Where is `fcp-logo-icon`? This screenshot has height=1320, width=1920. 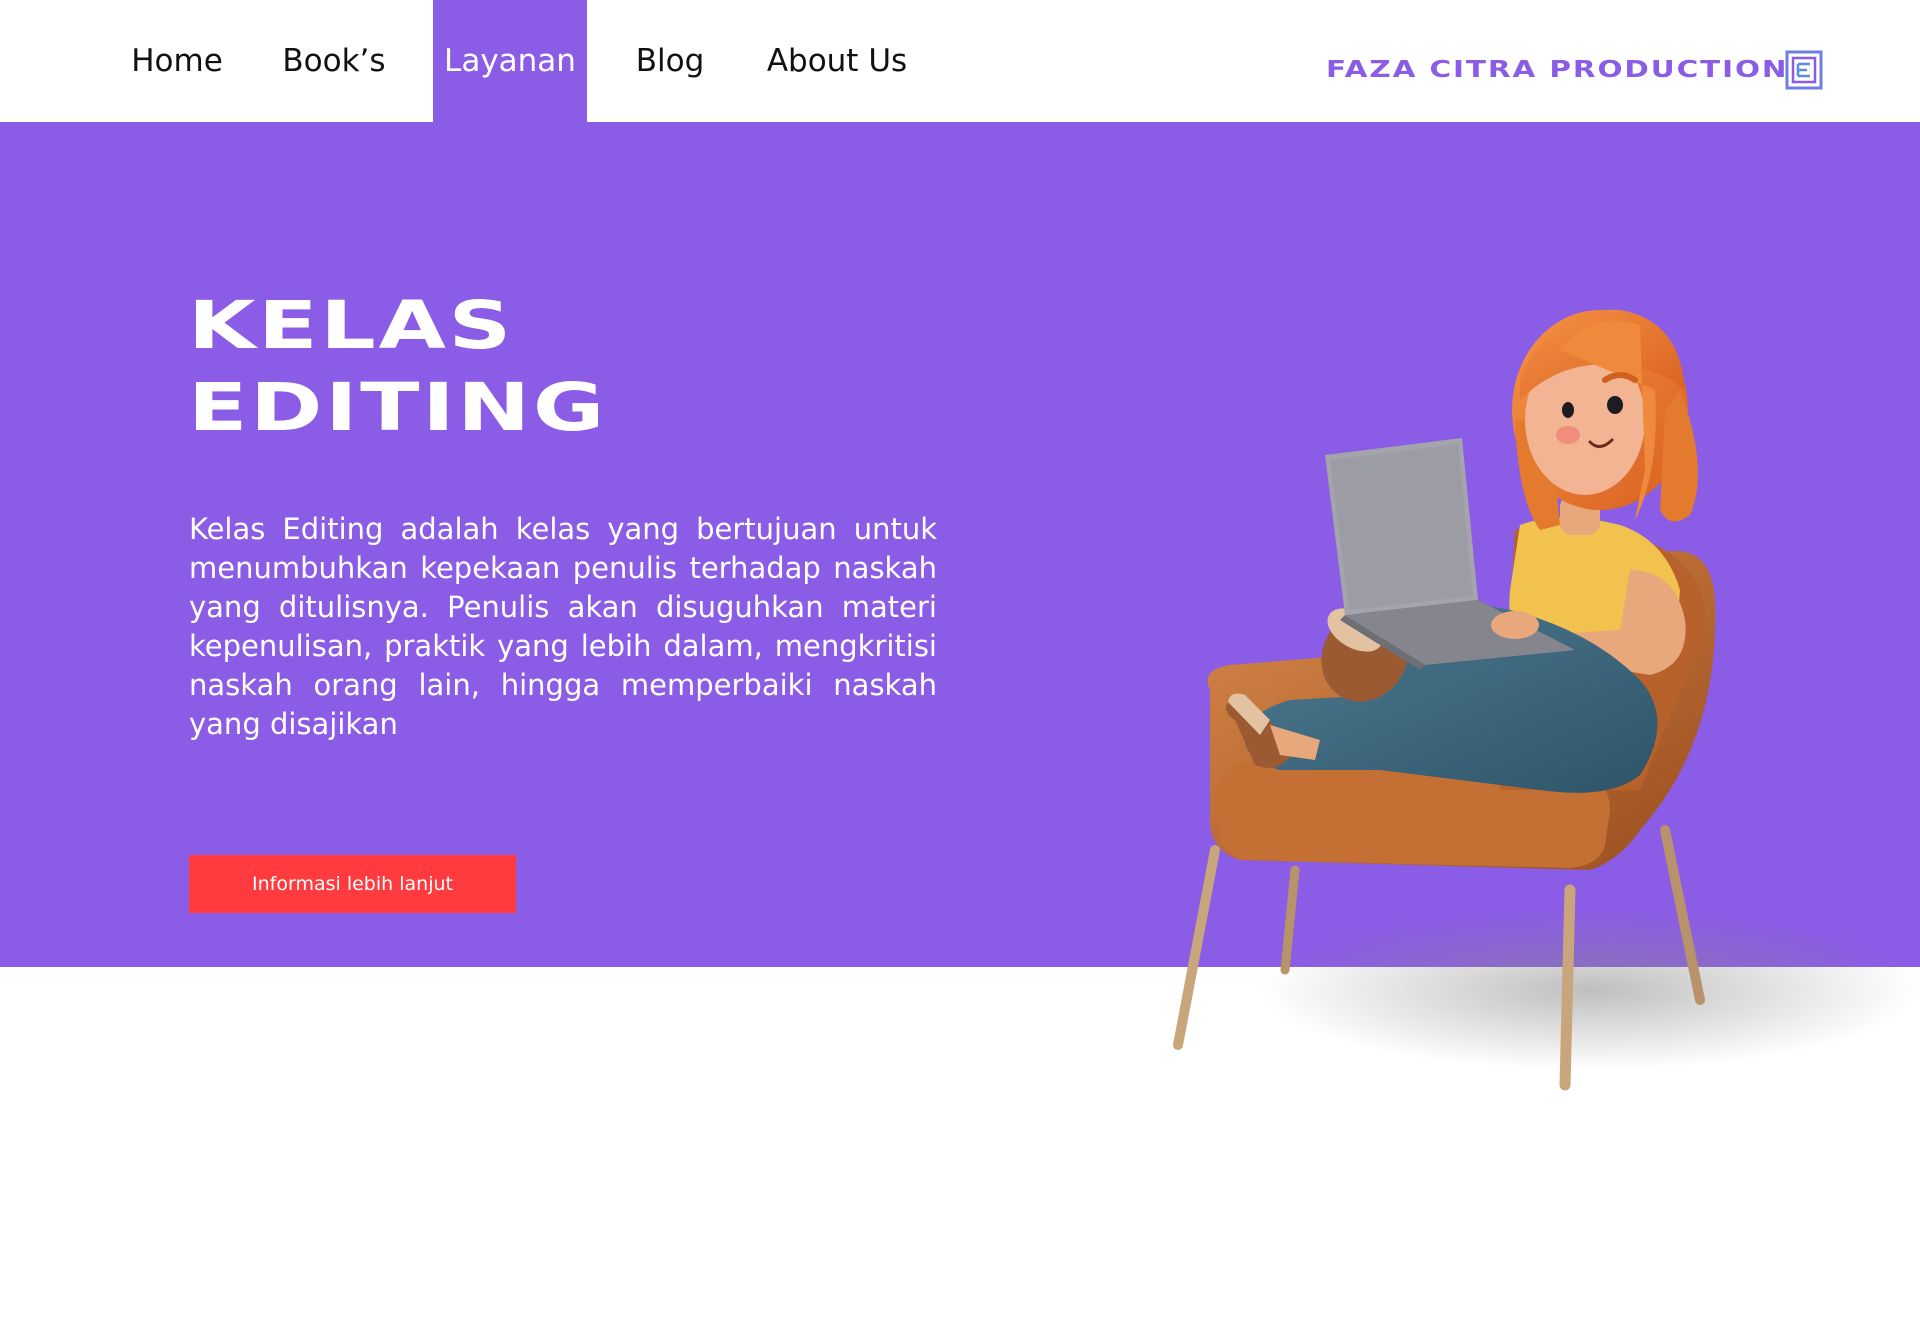
fcp-logo-icon is located at coordinates (1804, 70).